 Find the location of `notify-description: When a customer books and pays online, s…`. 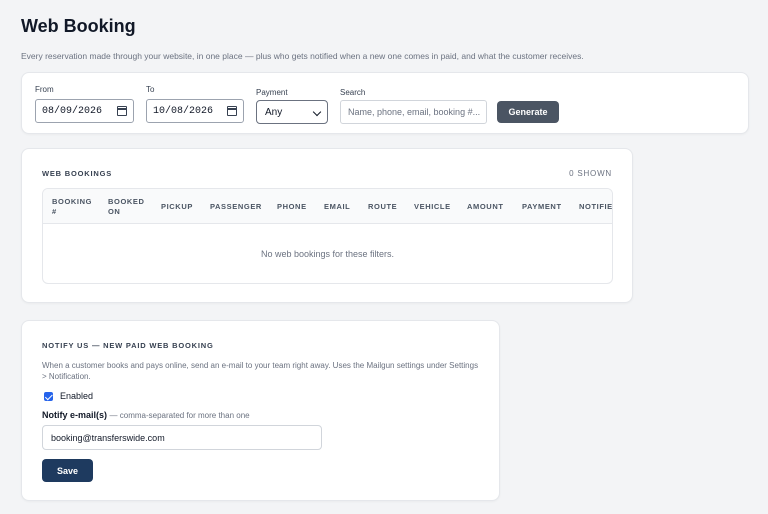

notify-description: When a customer books and pays online, s… is located at coordinates (260, 371).